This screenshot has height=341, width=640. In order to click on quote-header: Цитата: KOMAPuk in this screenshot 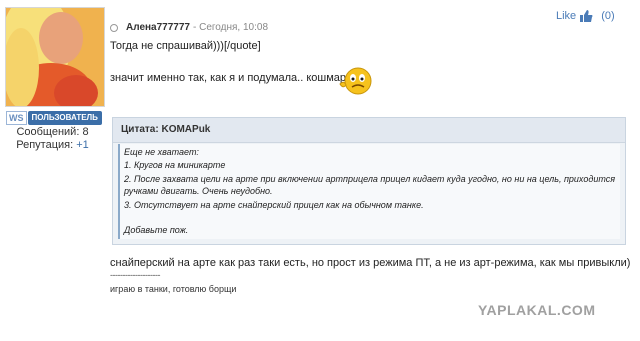, I will do `click(369, 130)`.